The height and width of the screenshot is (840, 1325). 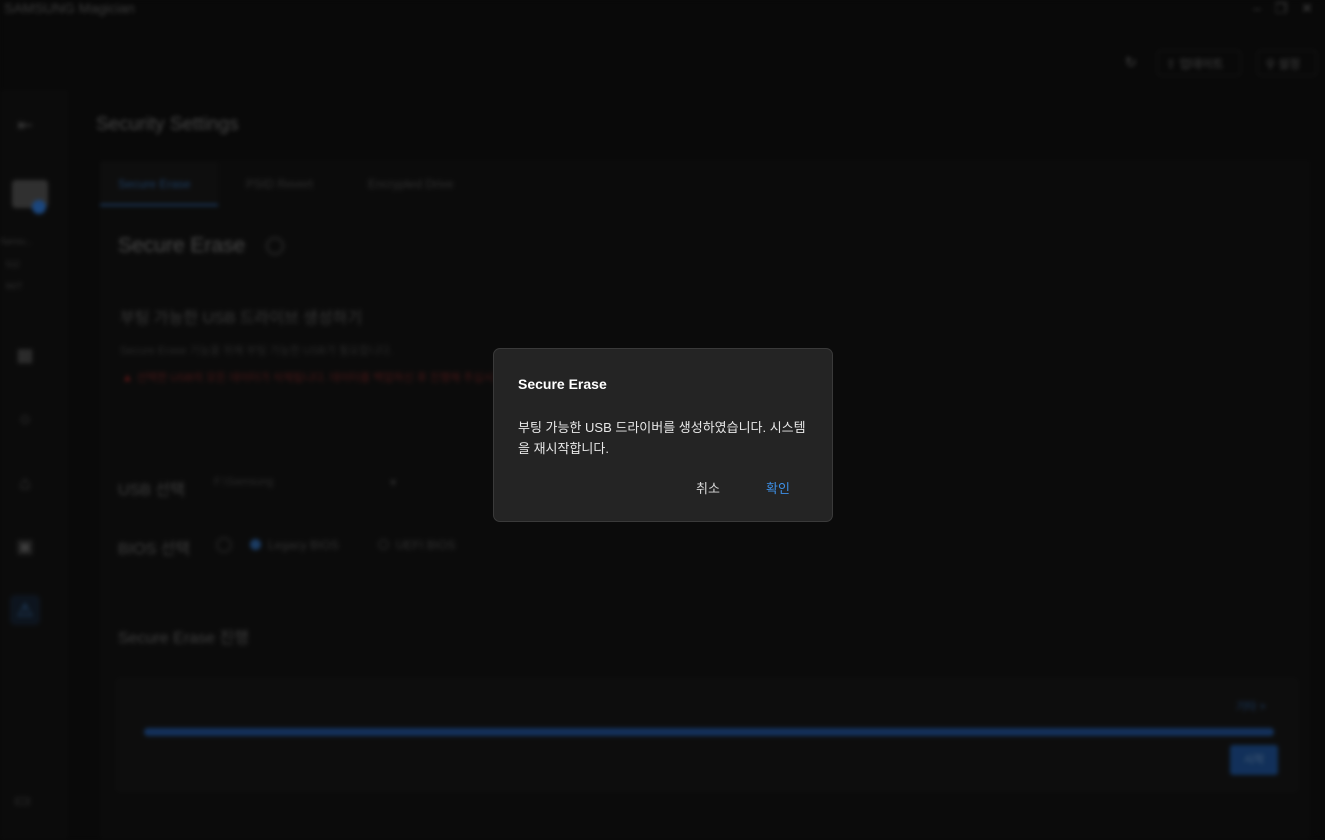 I want to click on dialog-title: Secure Erase, so click(x=562, y=384).